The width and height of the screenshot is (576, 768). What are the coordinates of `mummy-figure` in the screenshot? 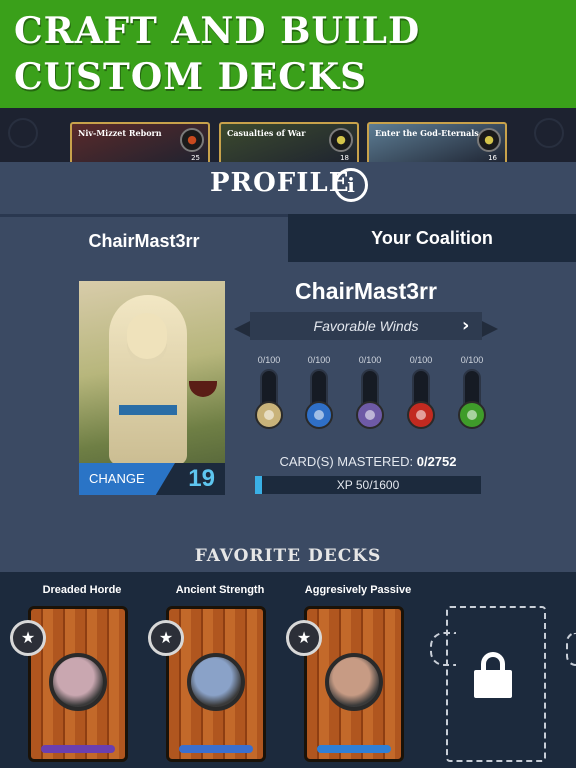 It's located at (148, 380).